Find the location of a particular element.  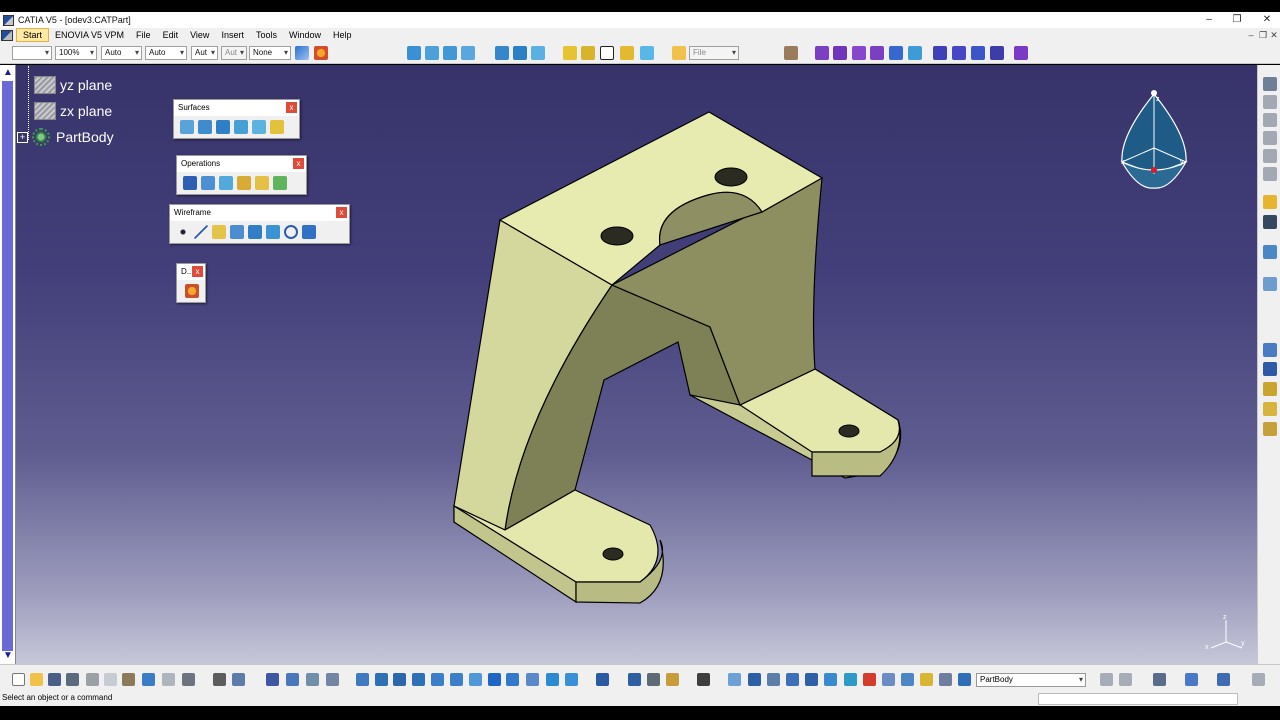

union-trim-icon is located at coordinates (997, 53).